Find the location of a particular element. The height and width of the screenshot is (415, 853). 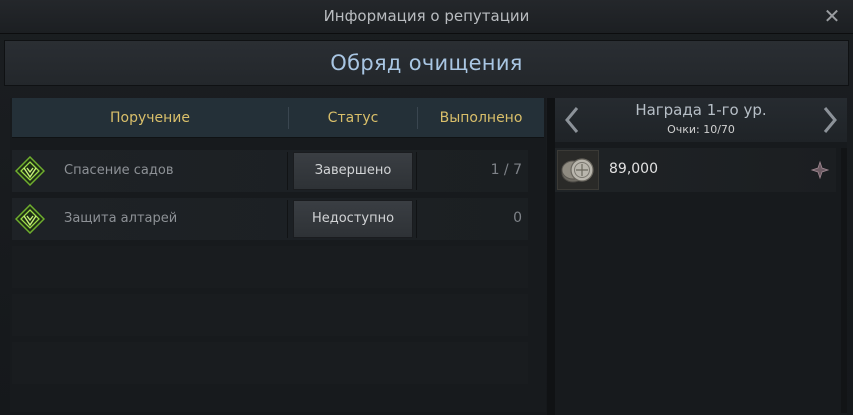

column-header-status: Статус is located at coordinates (353, 118).